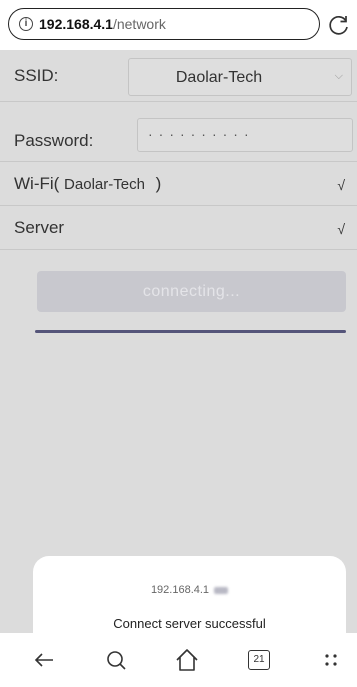  Describe the element at coordinates (219, 77) in the screenshot. I see `ssid-value: Daolar-Tech` at that location.